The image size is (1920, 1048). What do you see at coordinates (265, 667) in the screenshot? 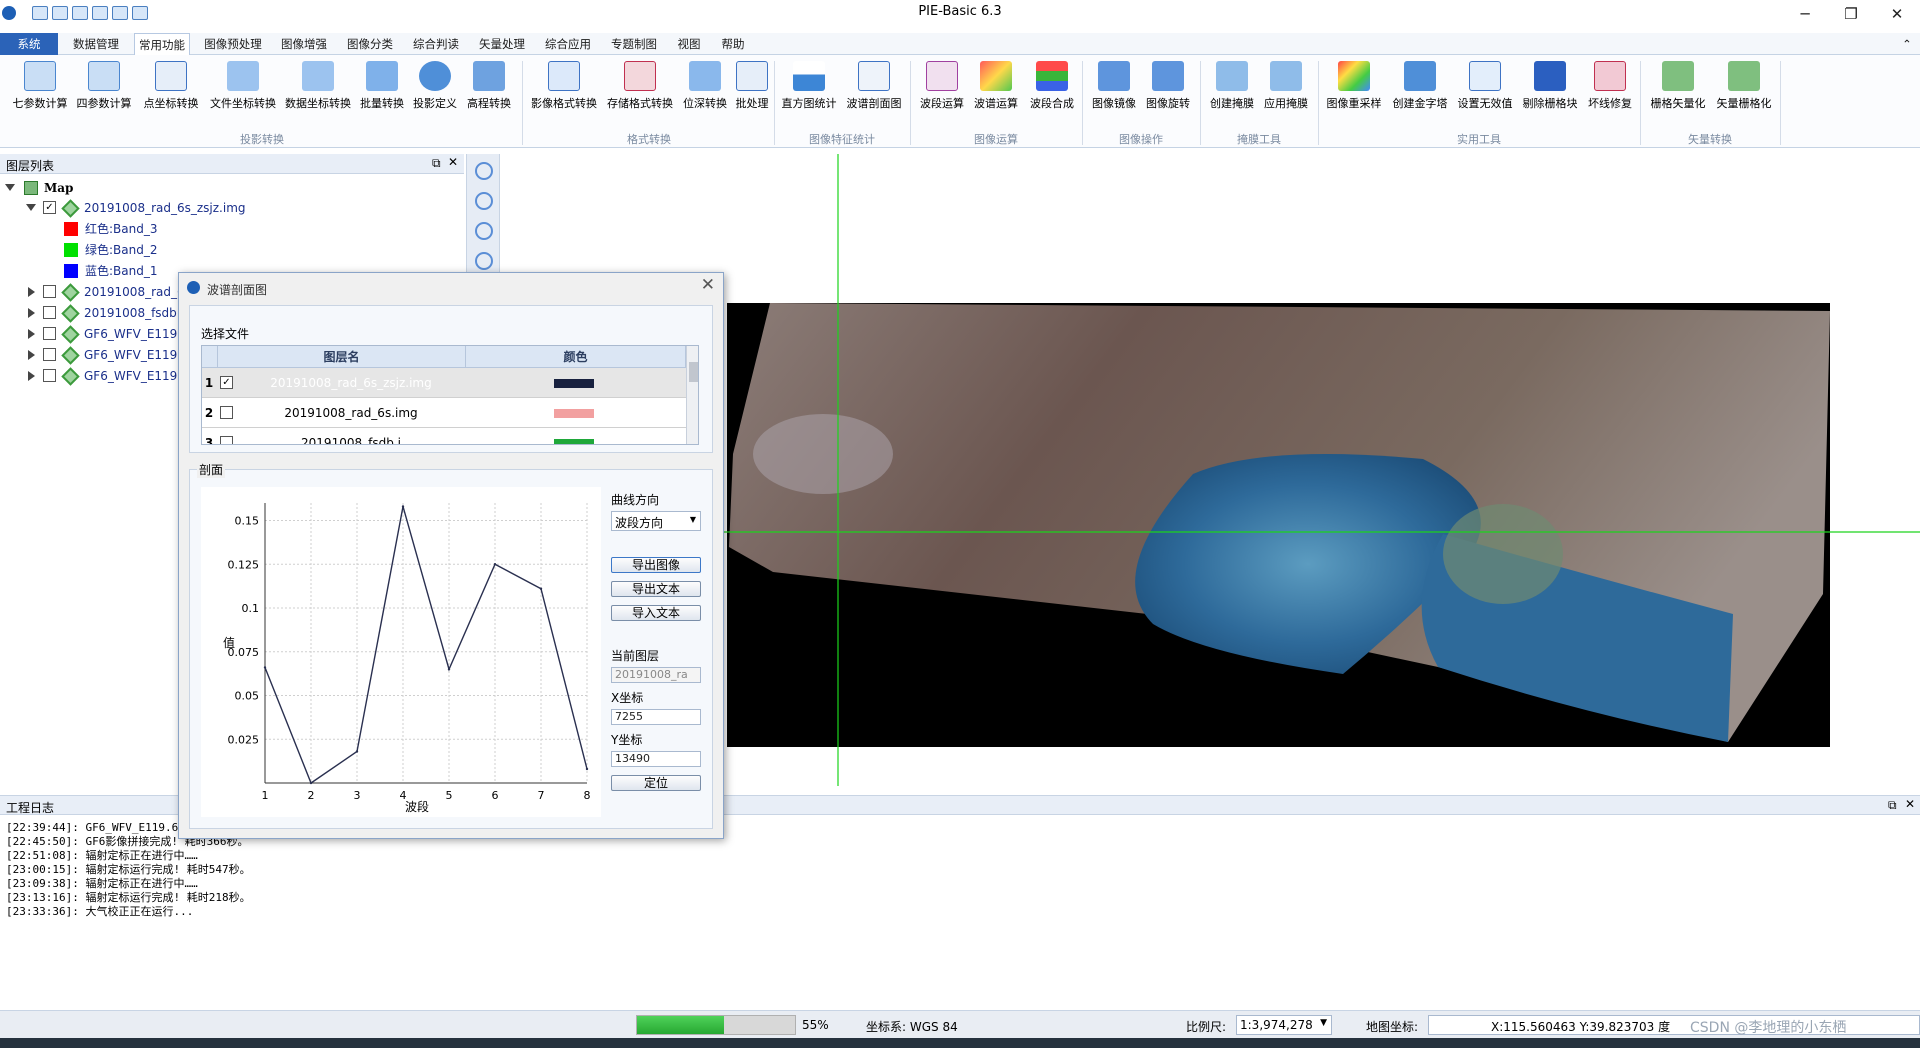
I see `data-point` at bounding box center [265, 667].